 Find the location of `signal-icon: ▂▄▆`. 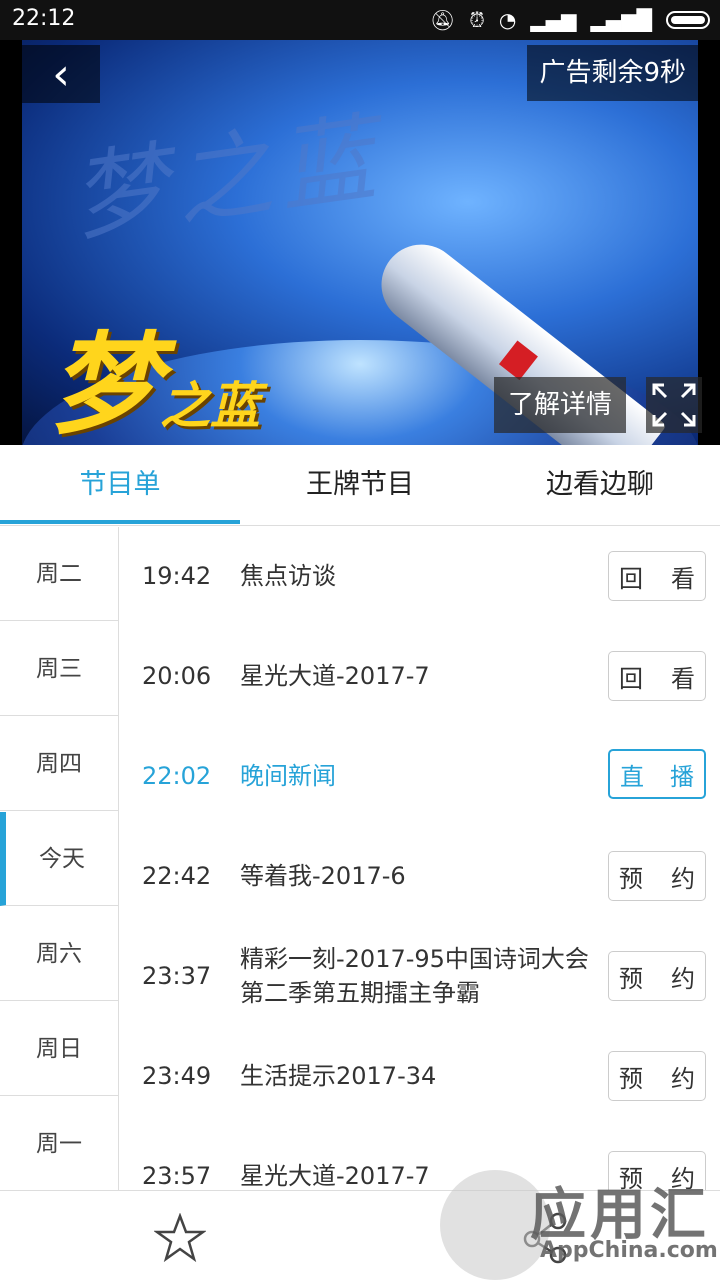

signal-icon: ▂▄▆ is located at coordinates (553, 20).